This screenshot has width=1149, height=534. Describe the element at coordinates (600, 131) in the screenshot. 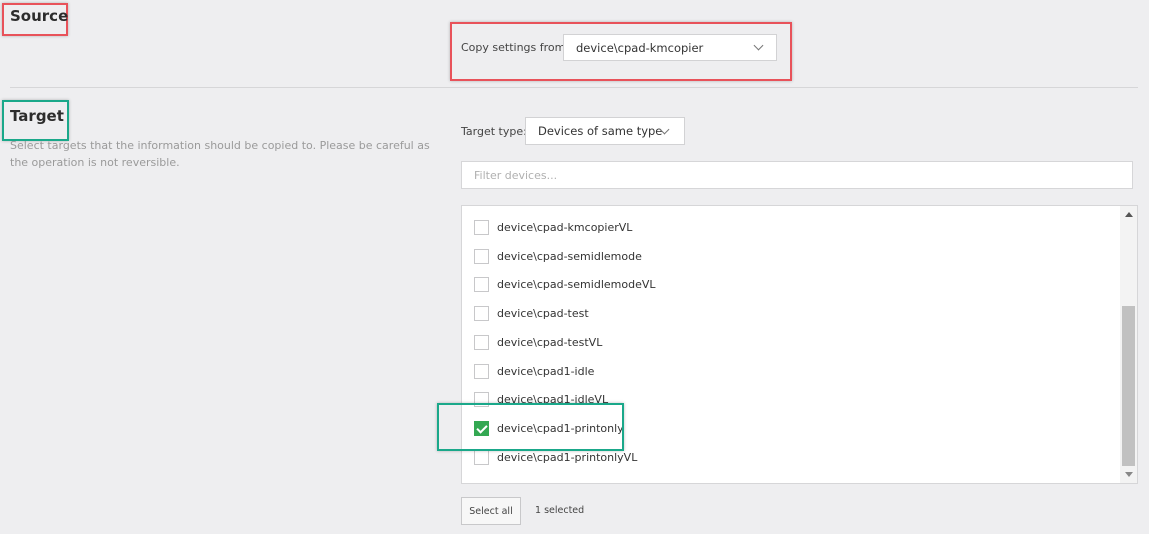

I see `target-type-value: Devices of same type` at that location.